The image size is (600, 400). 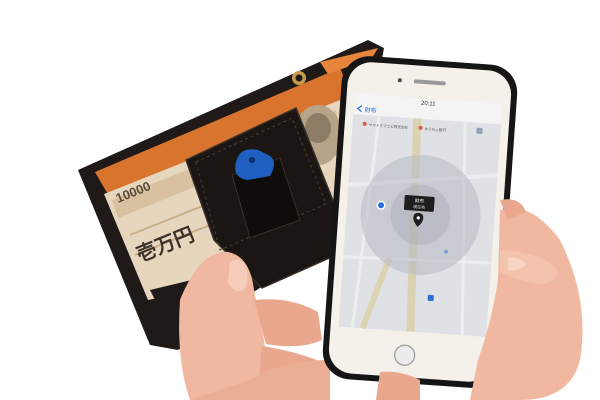 What do you see at coordinates (405, 355) in the screenshot?
I see `home-button` at bounding box center [405, 355].